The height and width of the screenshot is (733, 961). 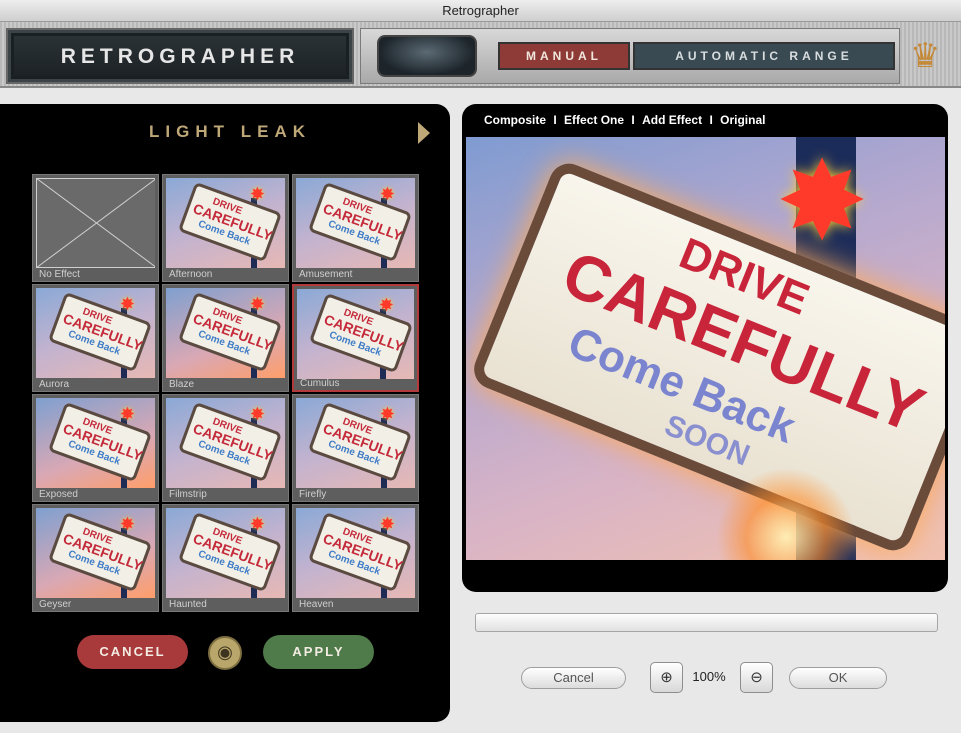 What do you see at coordinates (182, 384) in the screenshot?
I see `thumb-label: Blaze` at bounding box center [182, 384].